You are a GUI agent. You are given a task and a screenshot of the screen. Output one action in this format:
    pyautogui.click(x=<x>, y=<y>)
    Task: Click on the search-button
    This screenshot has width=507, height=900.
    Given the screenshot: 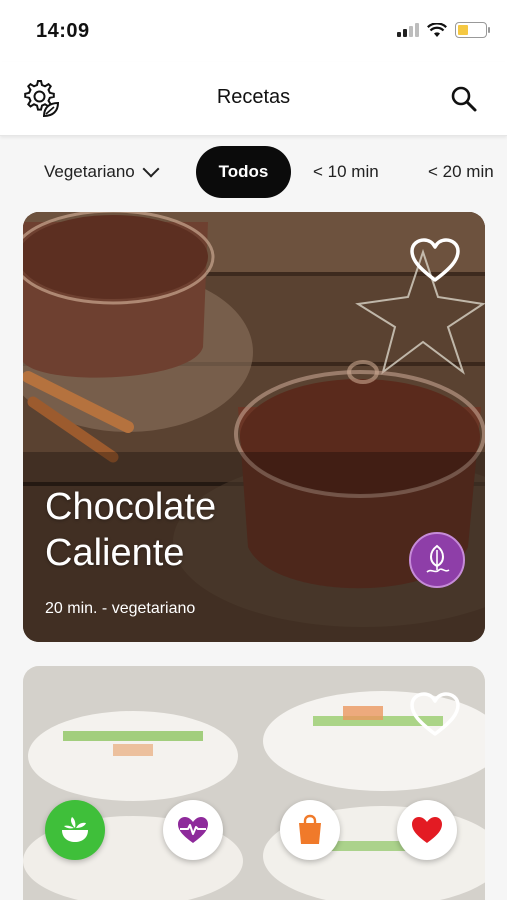 What is the action you would take?
    pyautogui.click(x=464, y=99)
    